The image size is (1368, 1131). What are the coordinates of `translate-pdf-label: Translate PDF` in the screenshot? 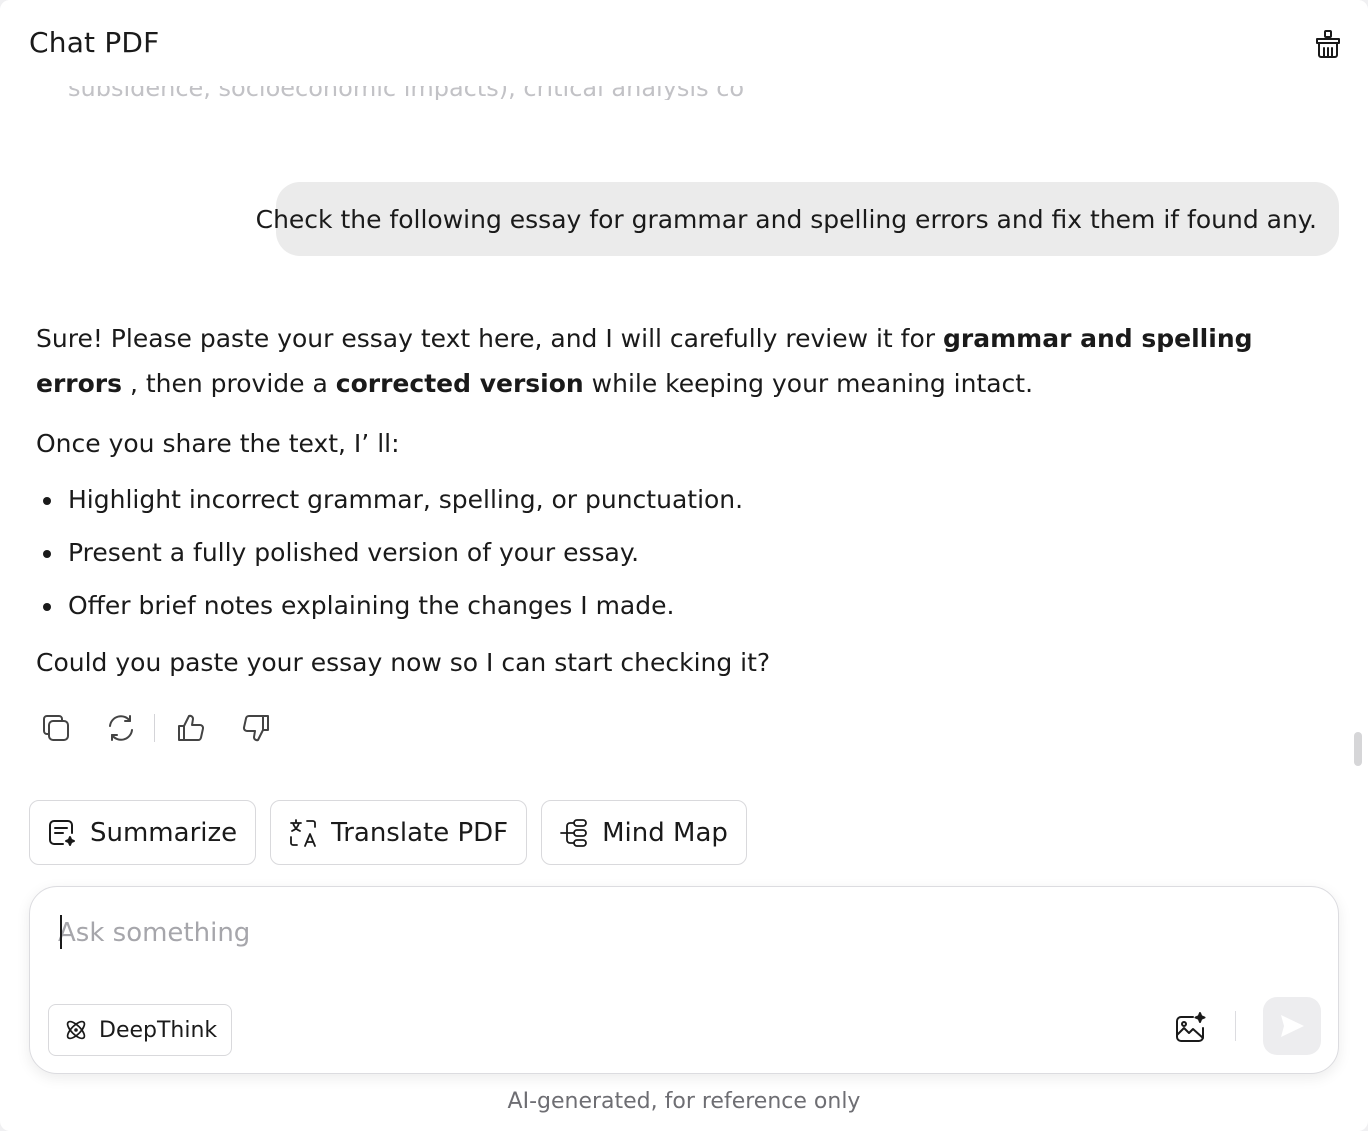 It's located at (420, 832).